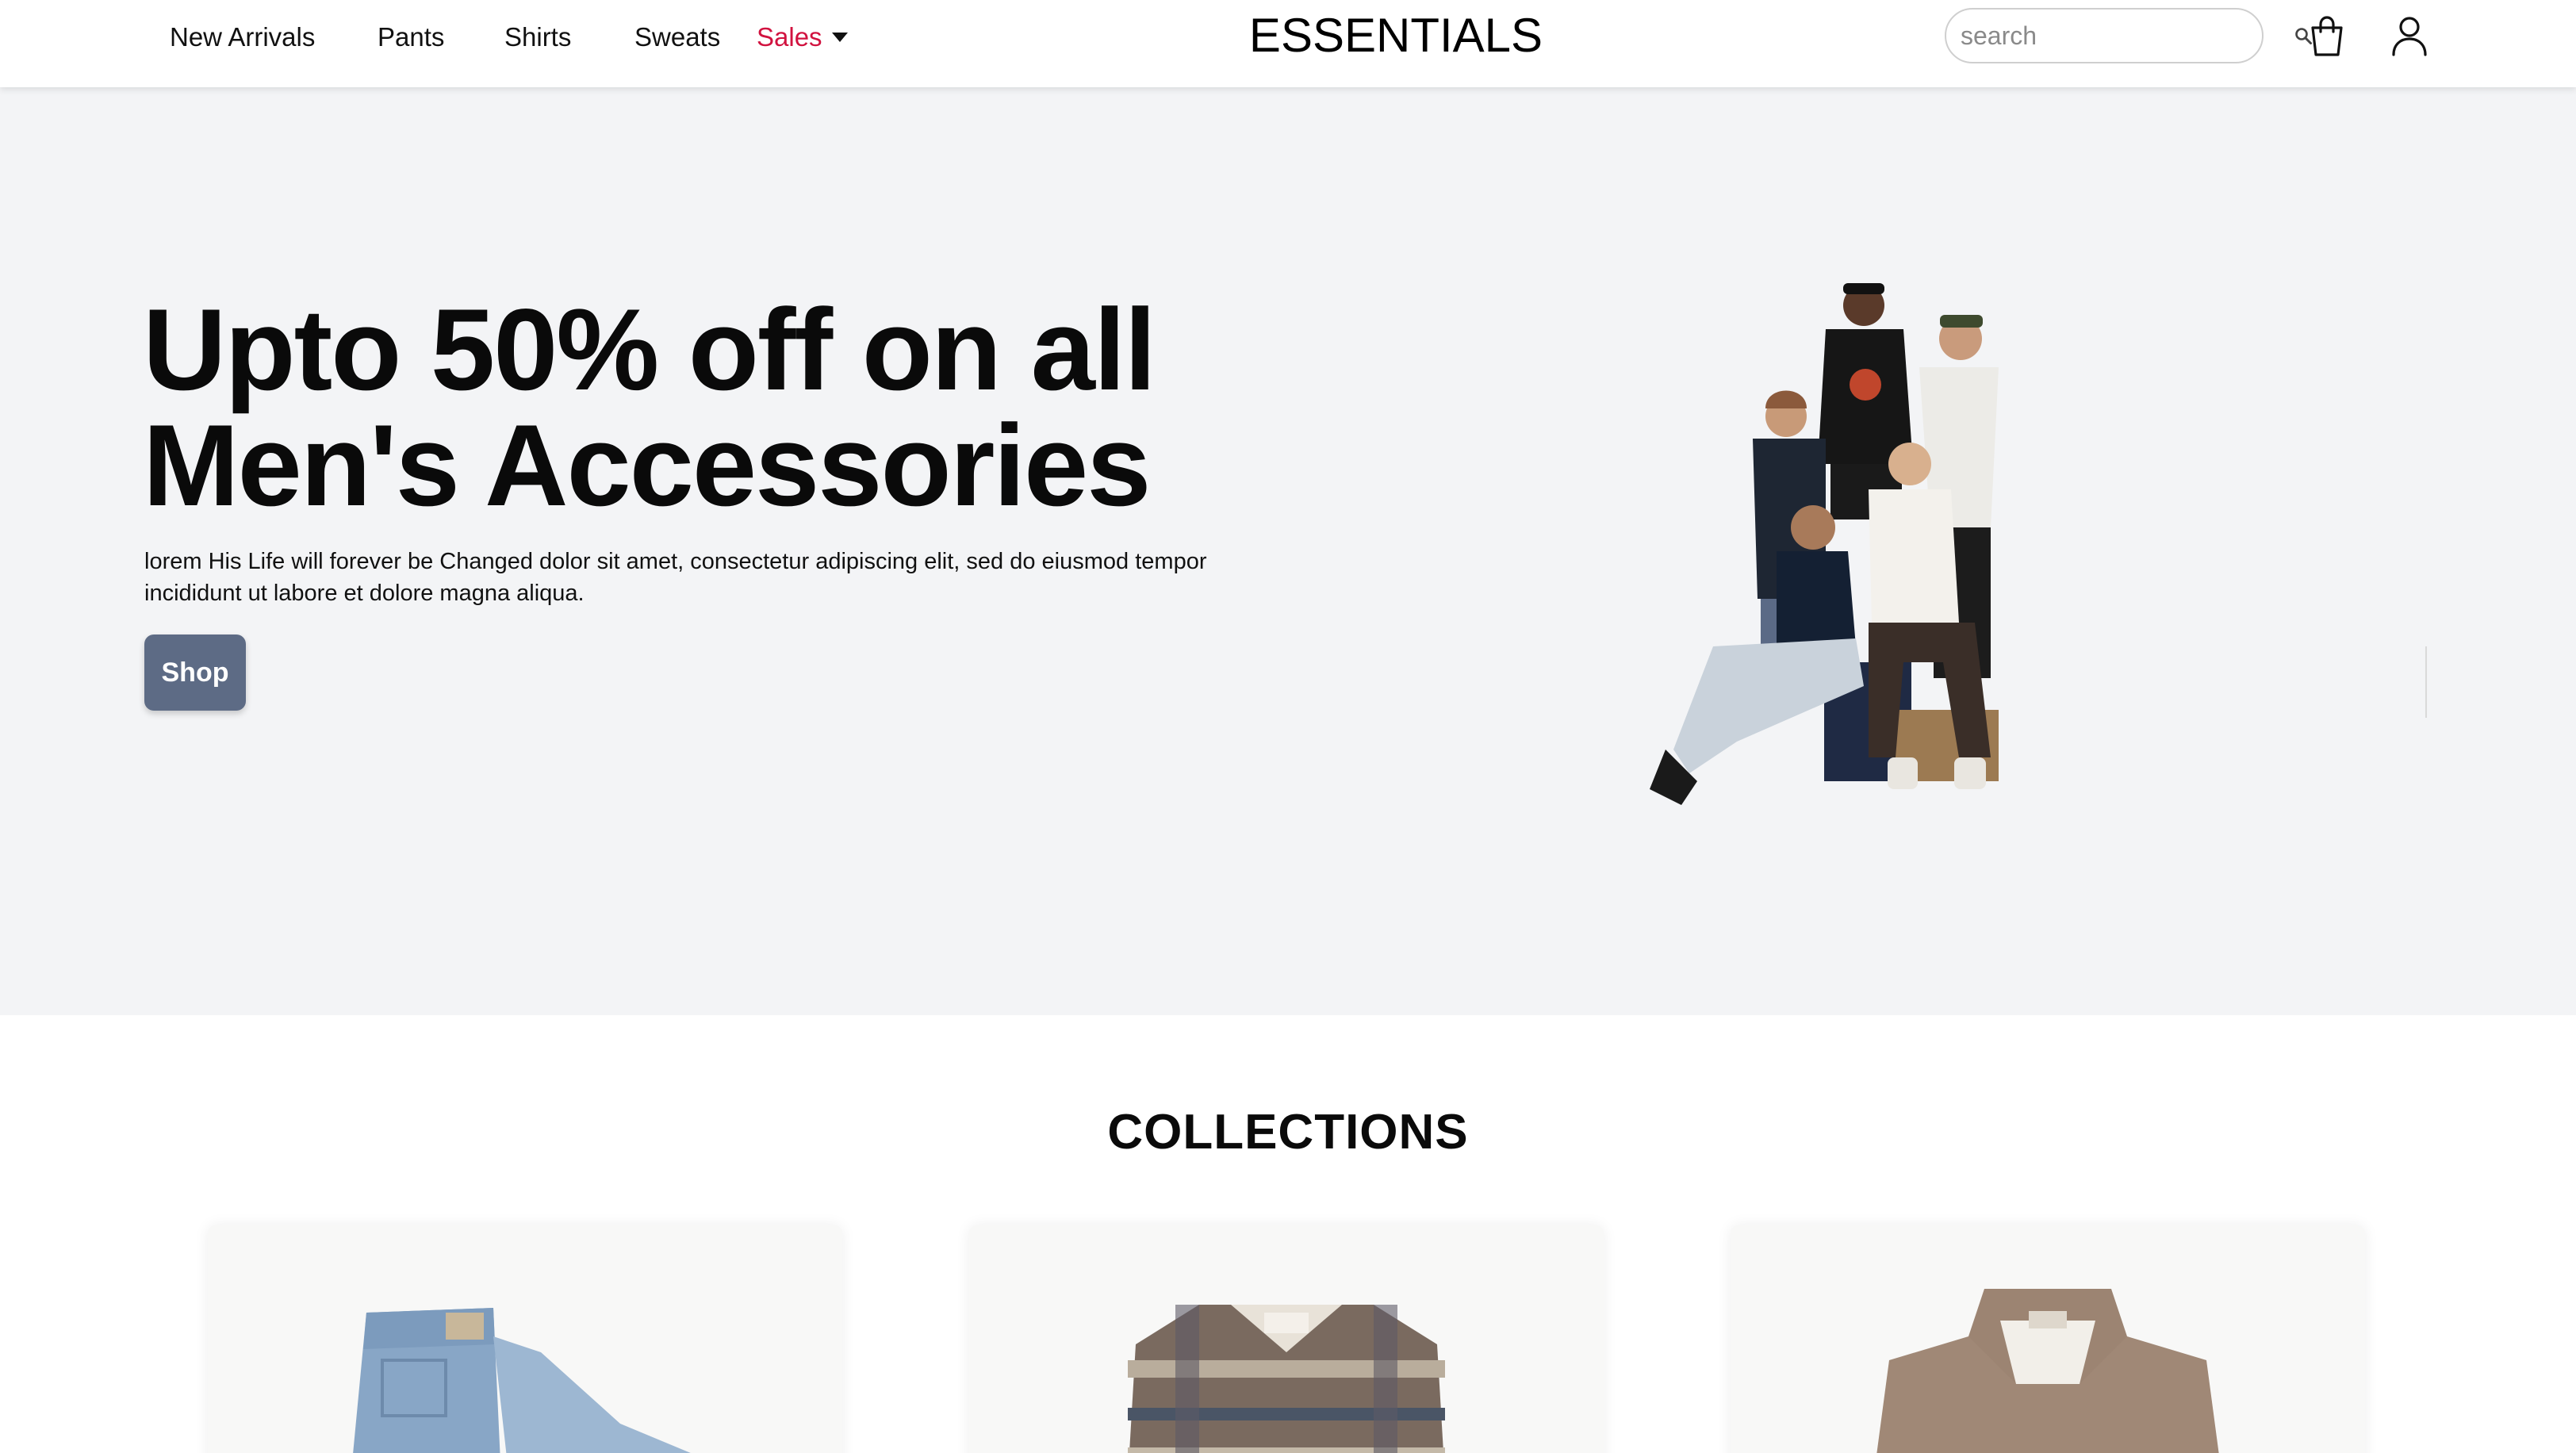  I want to click on search-bar, so click(2128, 35).